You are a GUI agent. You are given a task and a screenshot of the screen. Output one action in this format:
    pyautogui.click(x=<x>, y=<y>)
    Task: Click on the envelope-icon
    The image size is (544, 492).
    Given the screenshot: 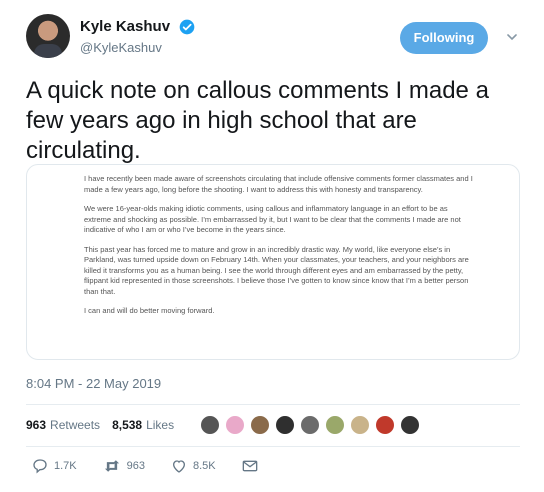 What is the action you would take?
    pyautogui.click(x=249, y=466)
    